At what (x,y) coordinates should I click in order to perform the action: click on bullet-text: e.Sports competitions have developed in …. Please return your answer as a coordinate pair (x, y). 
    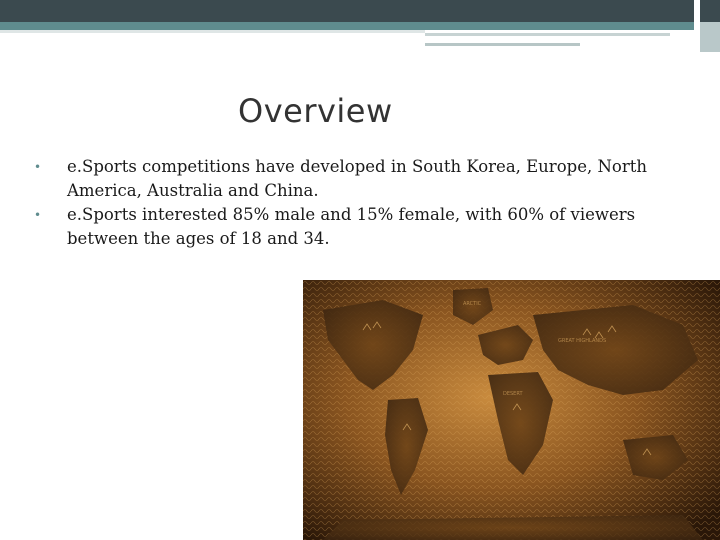
    Looking at the image, I should click on (357, 178).